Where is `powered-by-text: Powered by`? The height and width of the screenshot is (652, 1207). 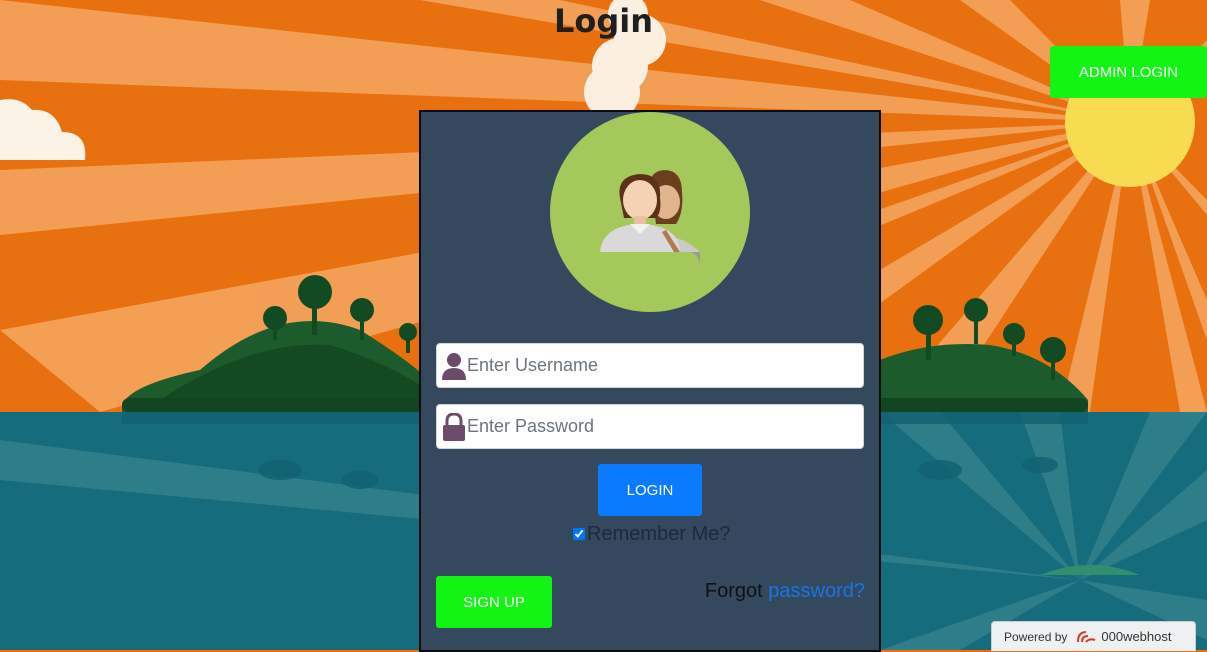
powered-by-text: Powered by is located at coordinates (1036, 636).